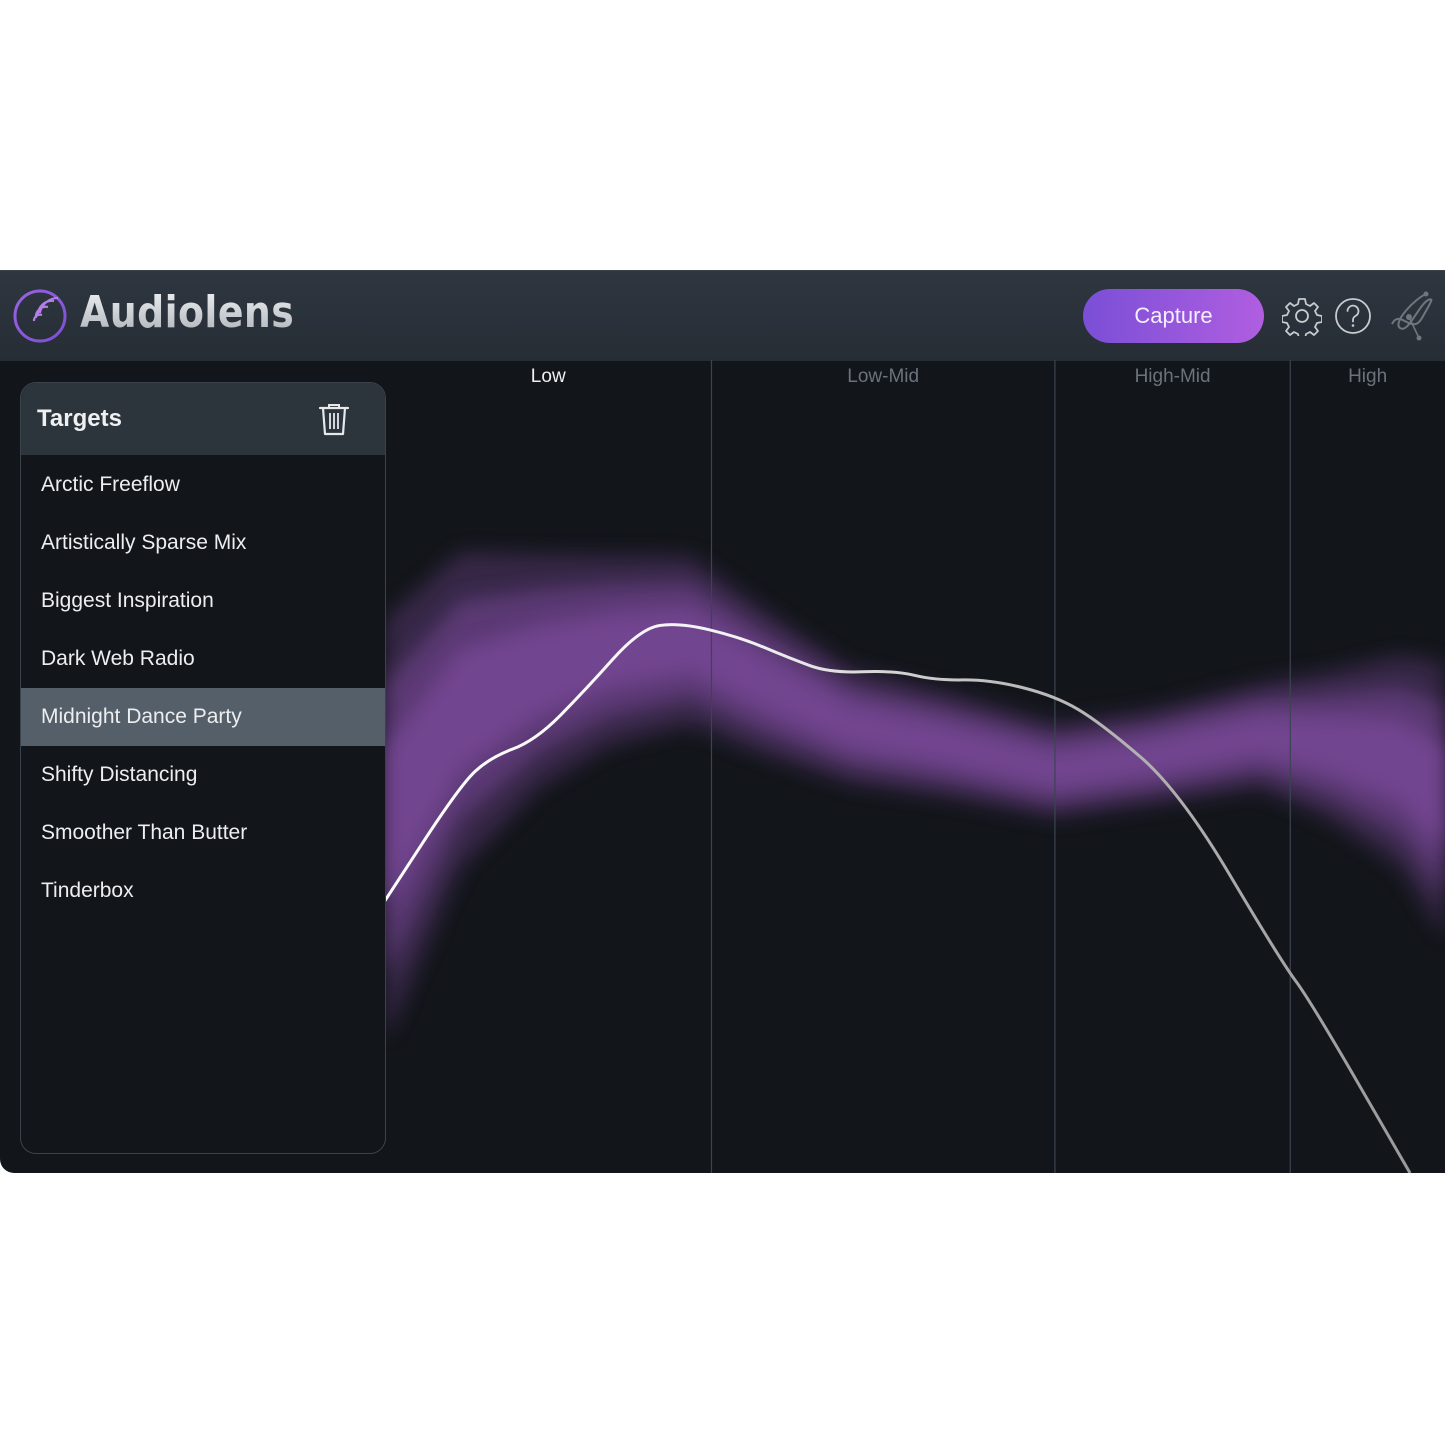 This screenshot has width=1445, height=1445. What do you see at coordinates (79, 418) in the screenshot?
I see `targets-title: Targets` at bounding box center [79, 418].